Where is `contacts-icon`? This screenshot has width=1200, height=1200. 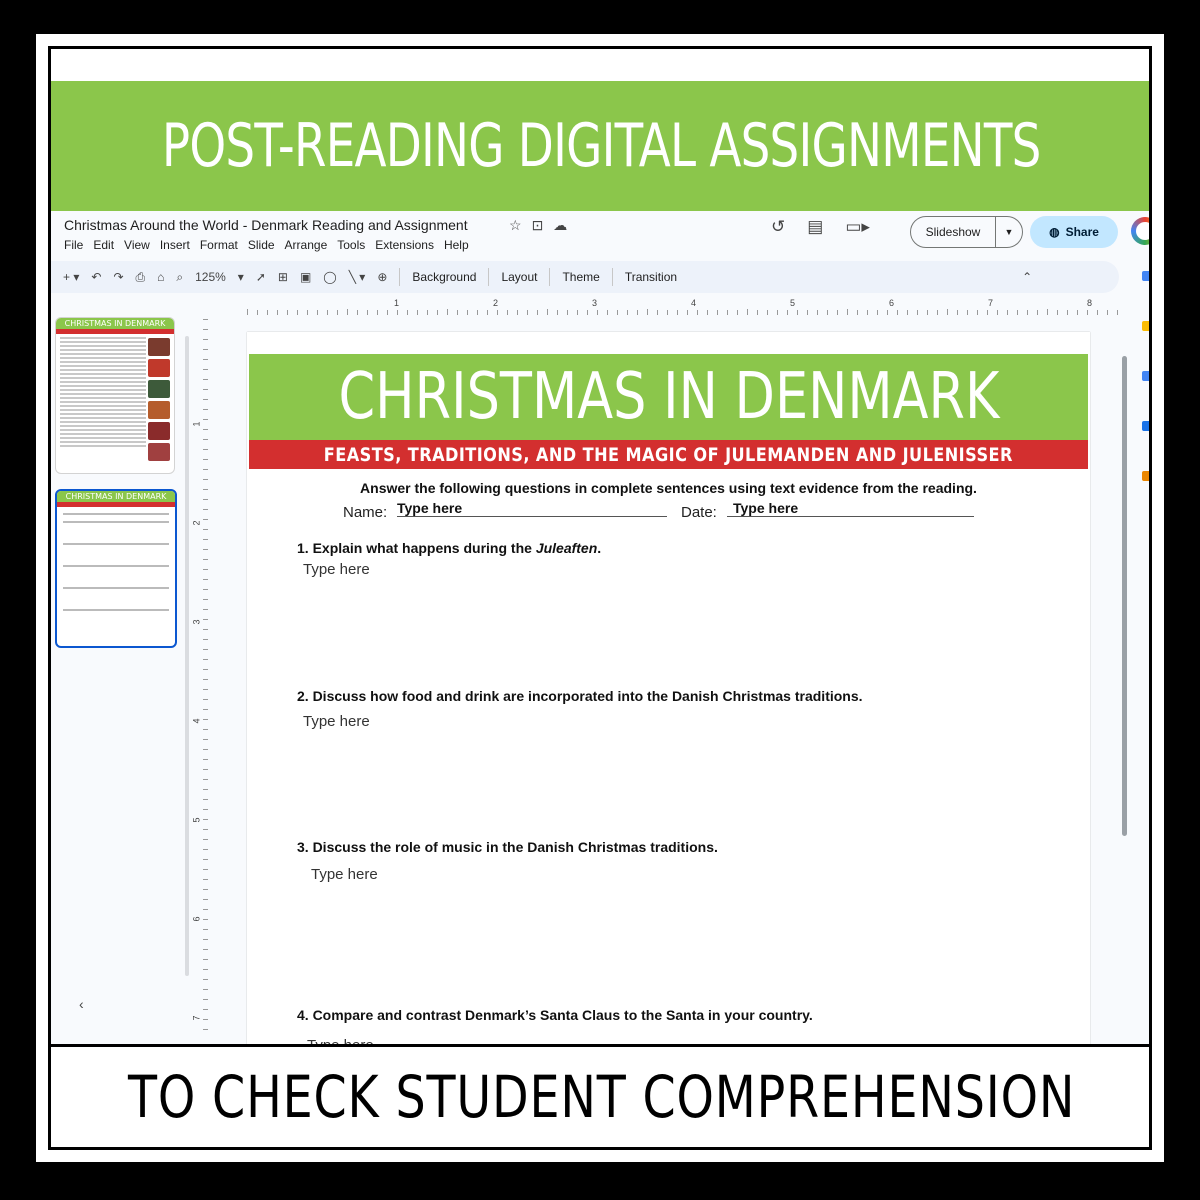 contacts-icon is located at coordinates (1145, 426).